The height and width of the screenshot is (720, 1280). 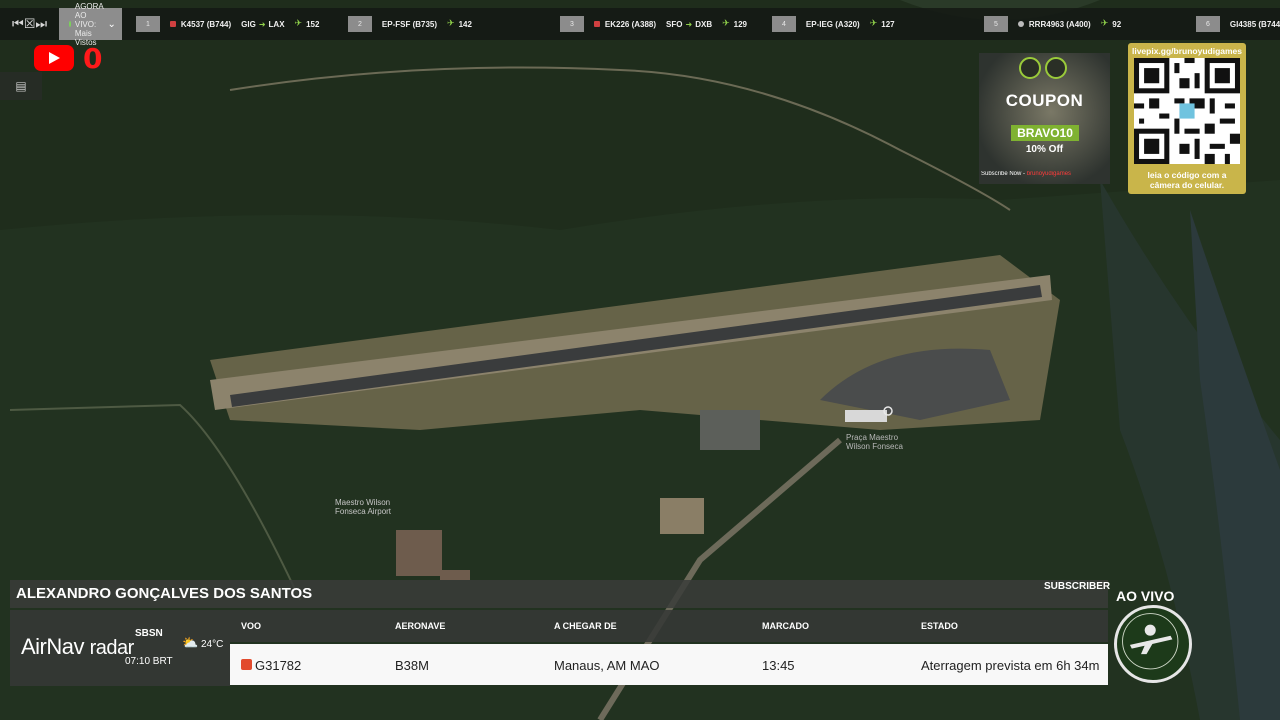 I want to click on arrivals-table-header: VOO AERONAVE A CHEGAR DE MARCADO ESTADO, so click(x=669, y=626).